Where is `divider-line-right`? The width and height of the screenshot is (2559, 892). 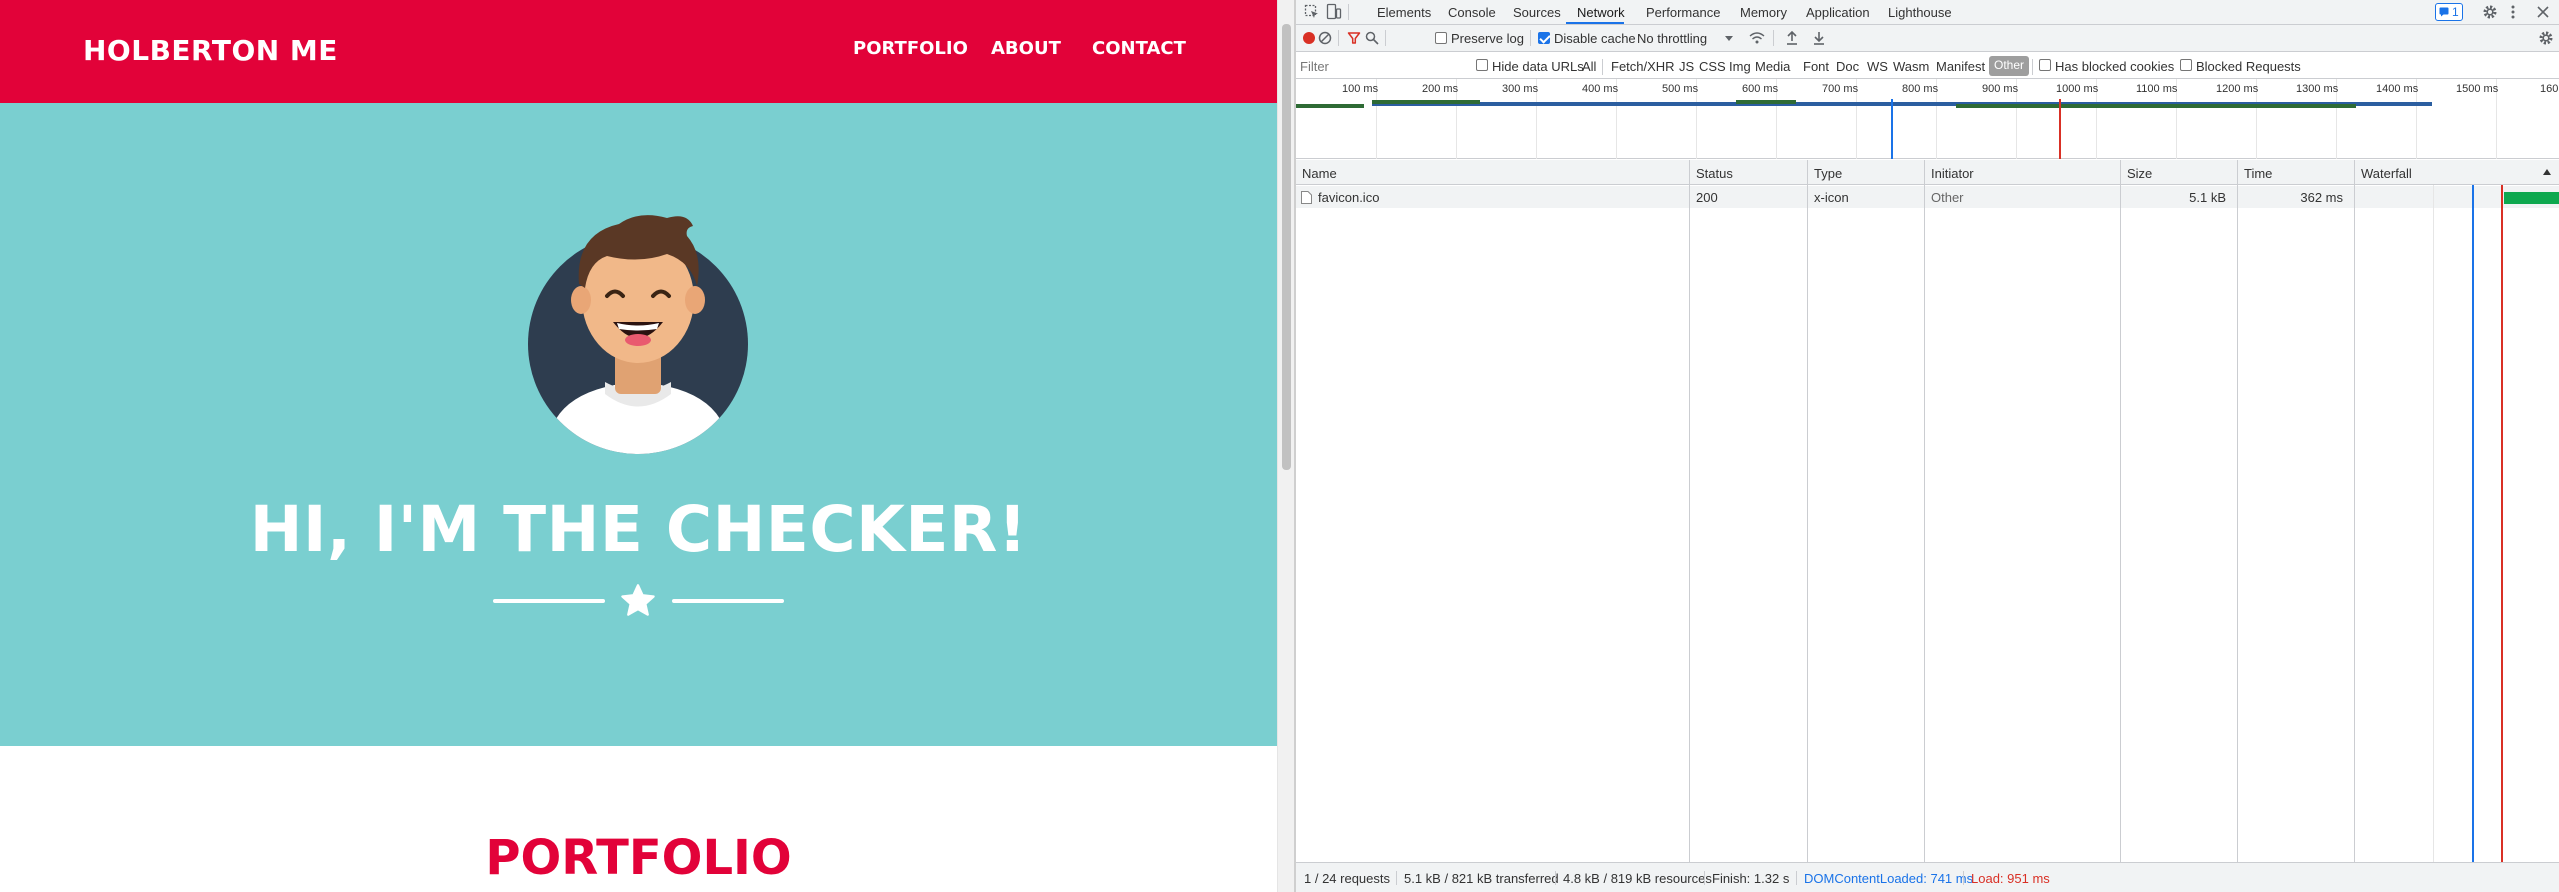
divider-line-right is located at coordinates (728, 601).